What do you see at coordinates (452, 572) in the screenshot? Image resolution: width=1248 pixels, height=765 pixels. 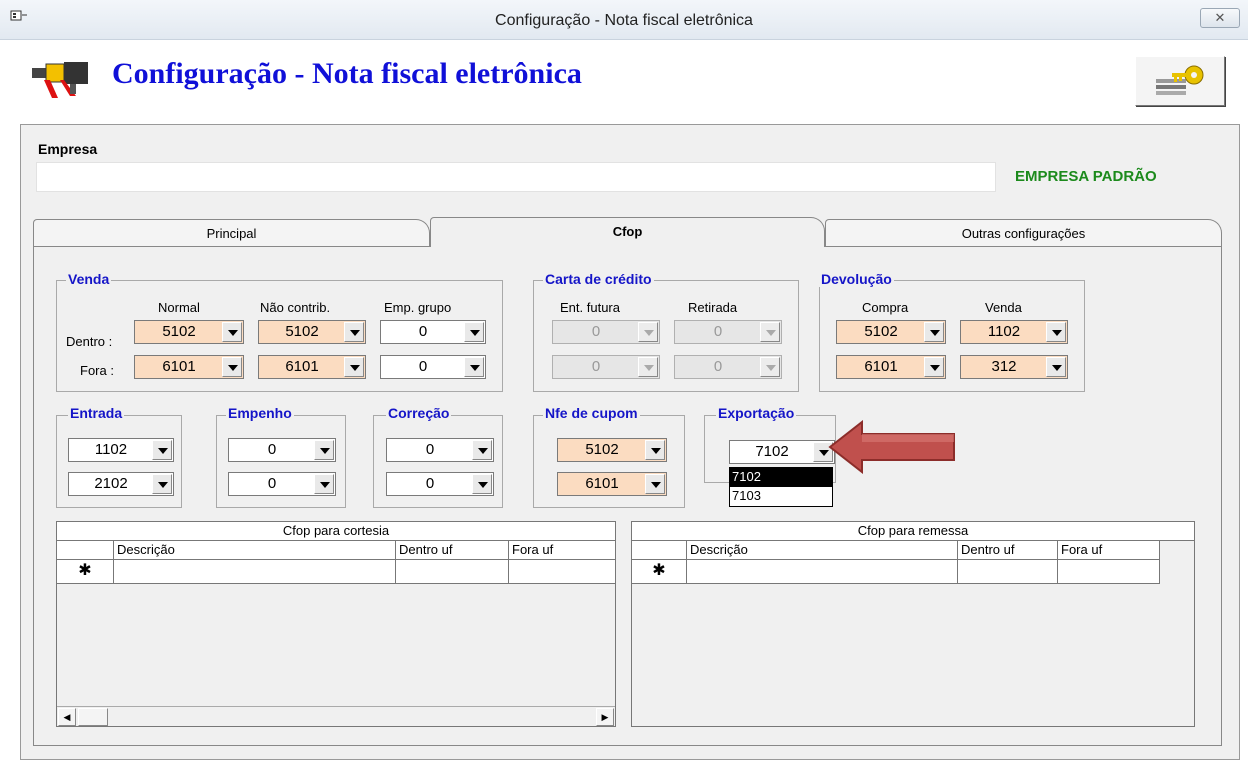 I see `cortesia-new-dentro-uf-cell` at bounding box center [452, 572].